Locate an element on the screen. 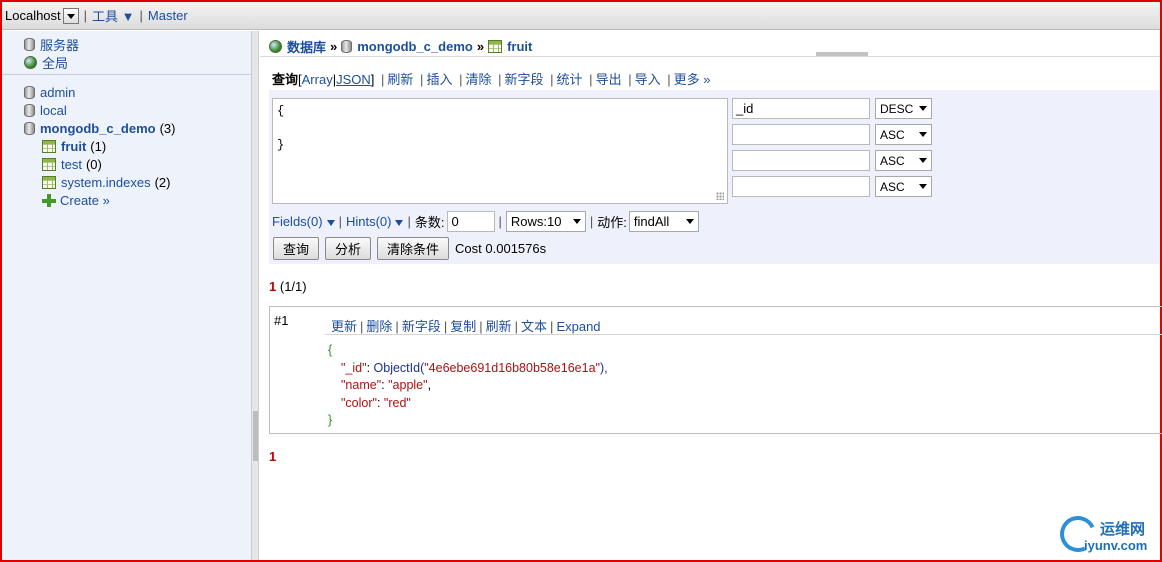  record-copy-link: 复制 is located at coordinates (463, 326).